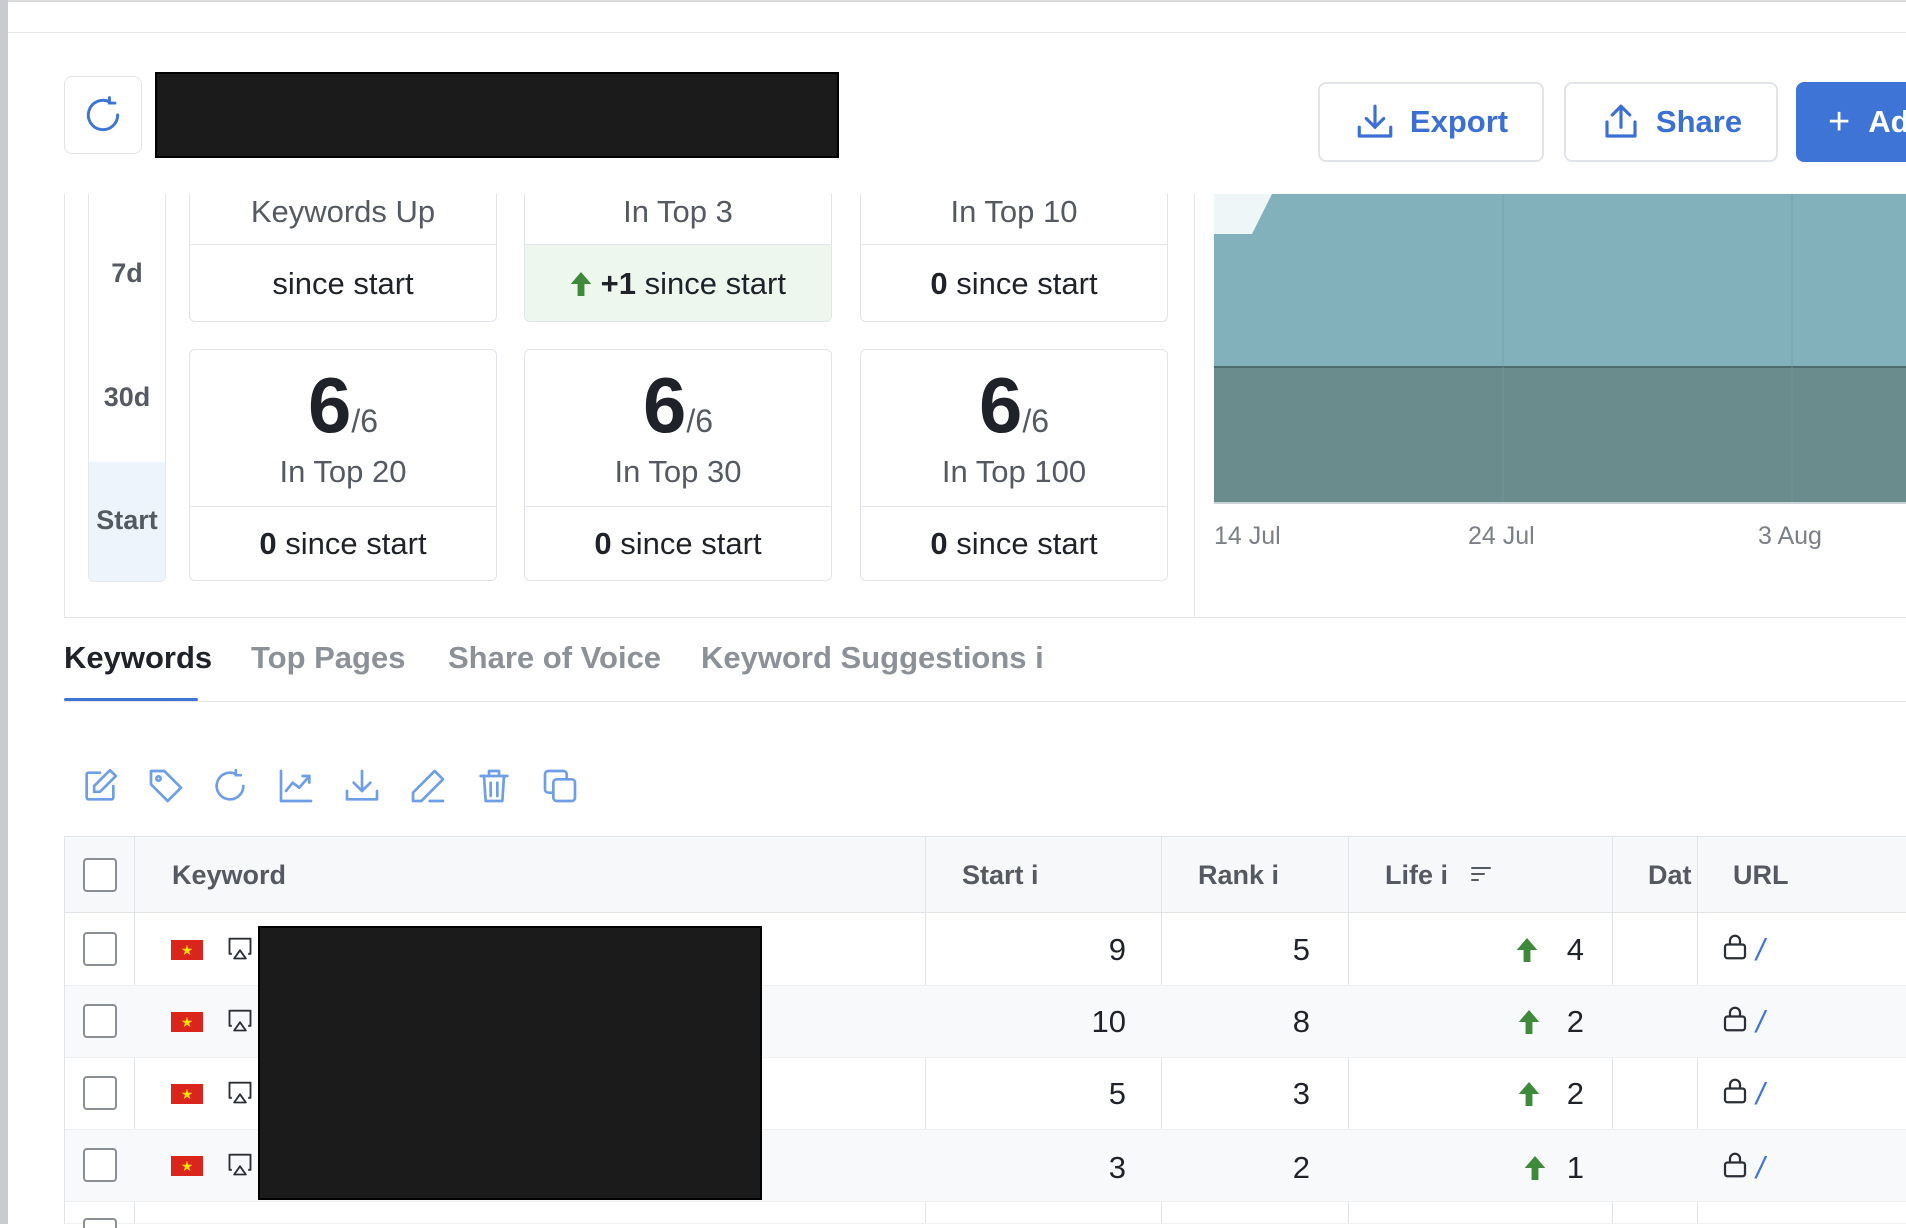  I want to click on refresh-button, so click(103, 115).